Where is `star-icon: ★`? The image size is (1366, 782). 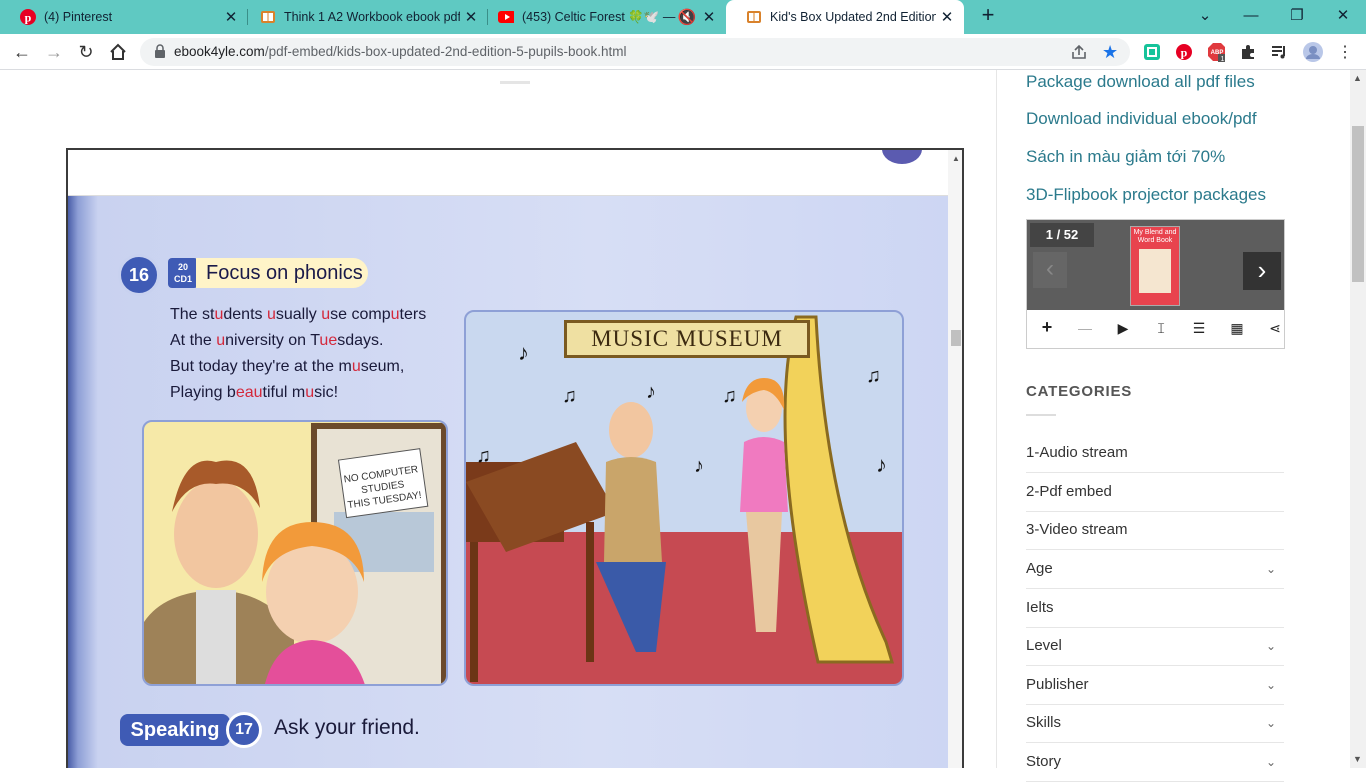
star-icon: ★ is located at coordinates (1110, 52).